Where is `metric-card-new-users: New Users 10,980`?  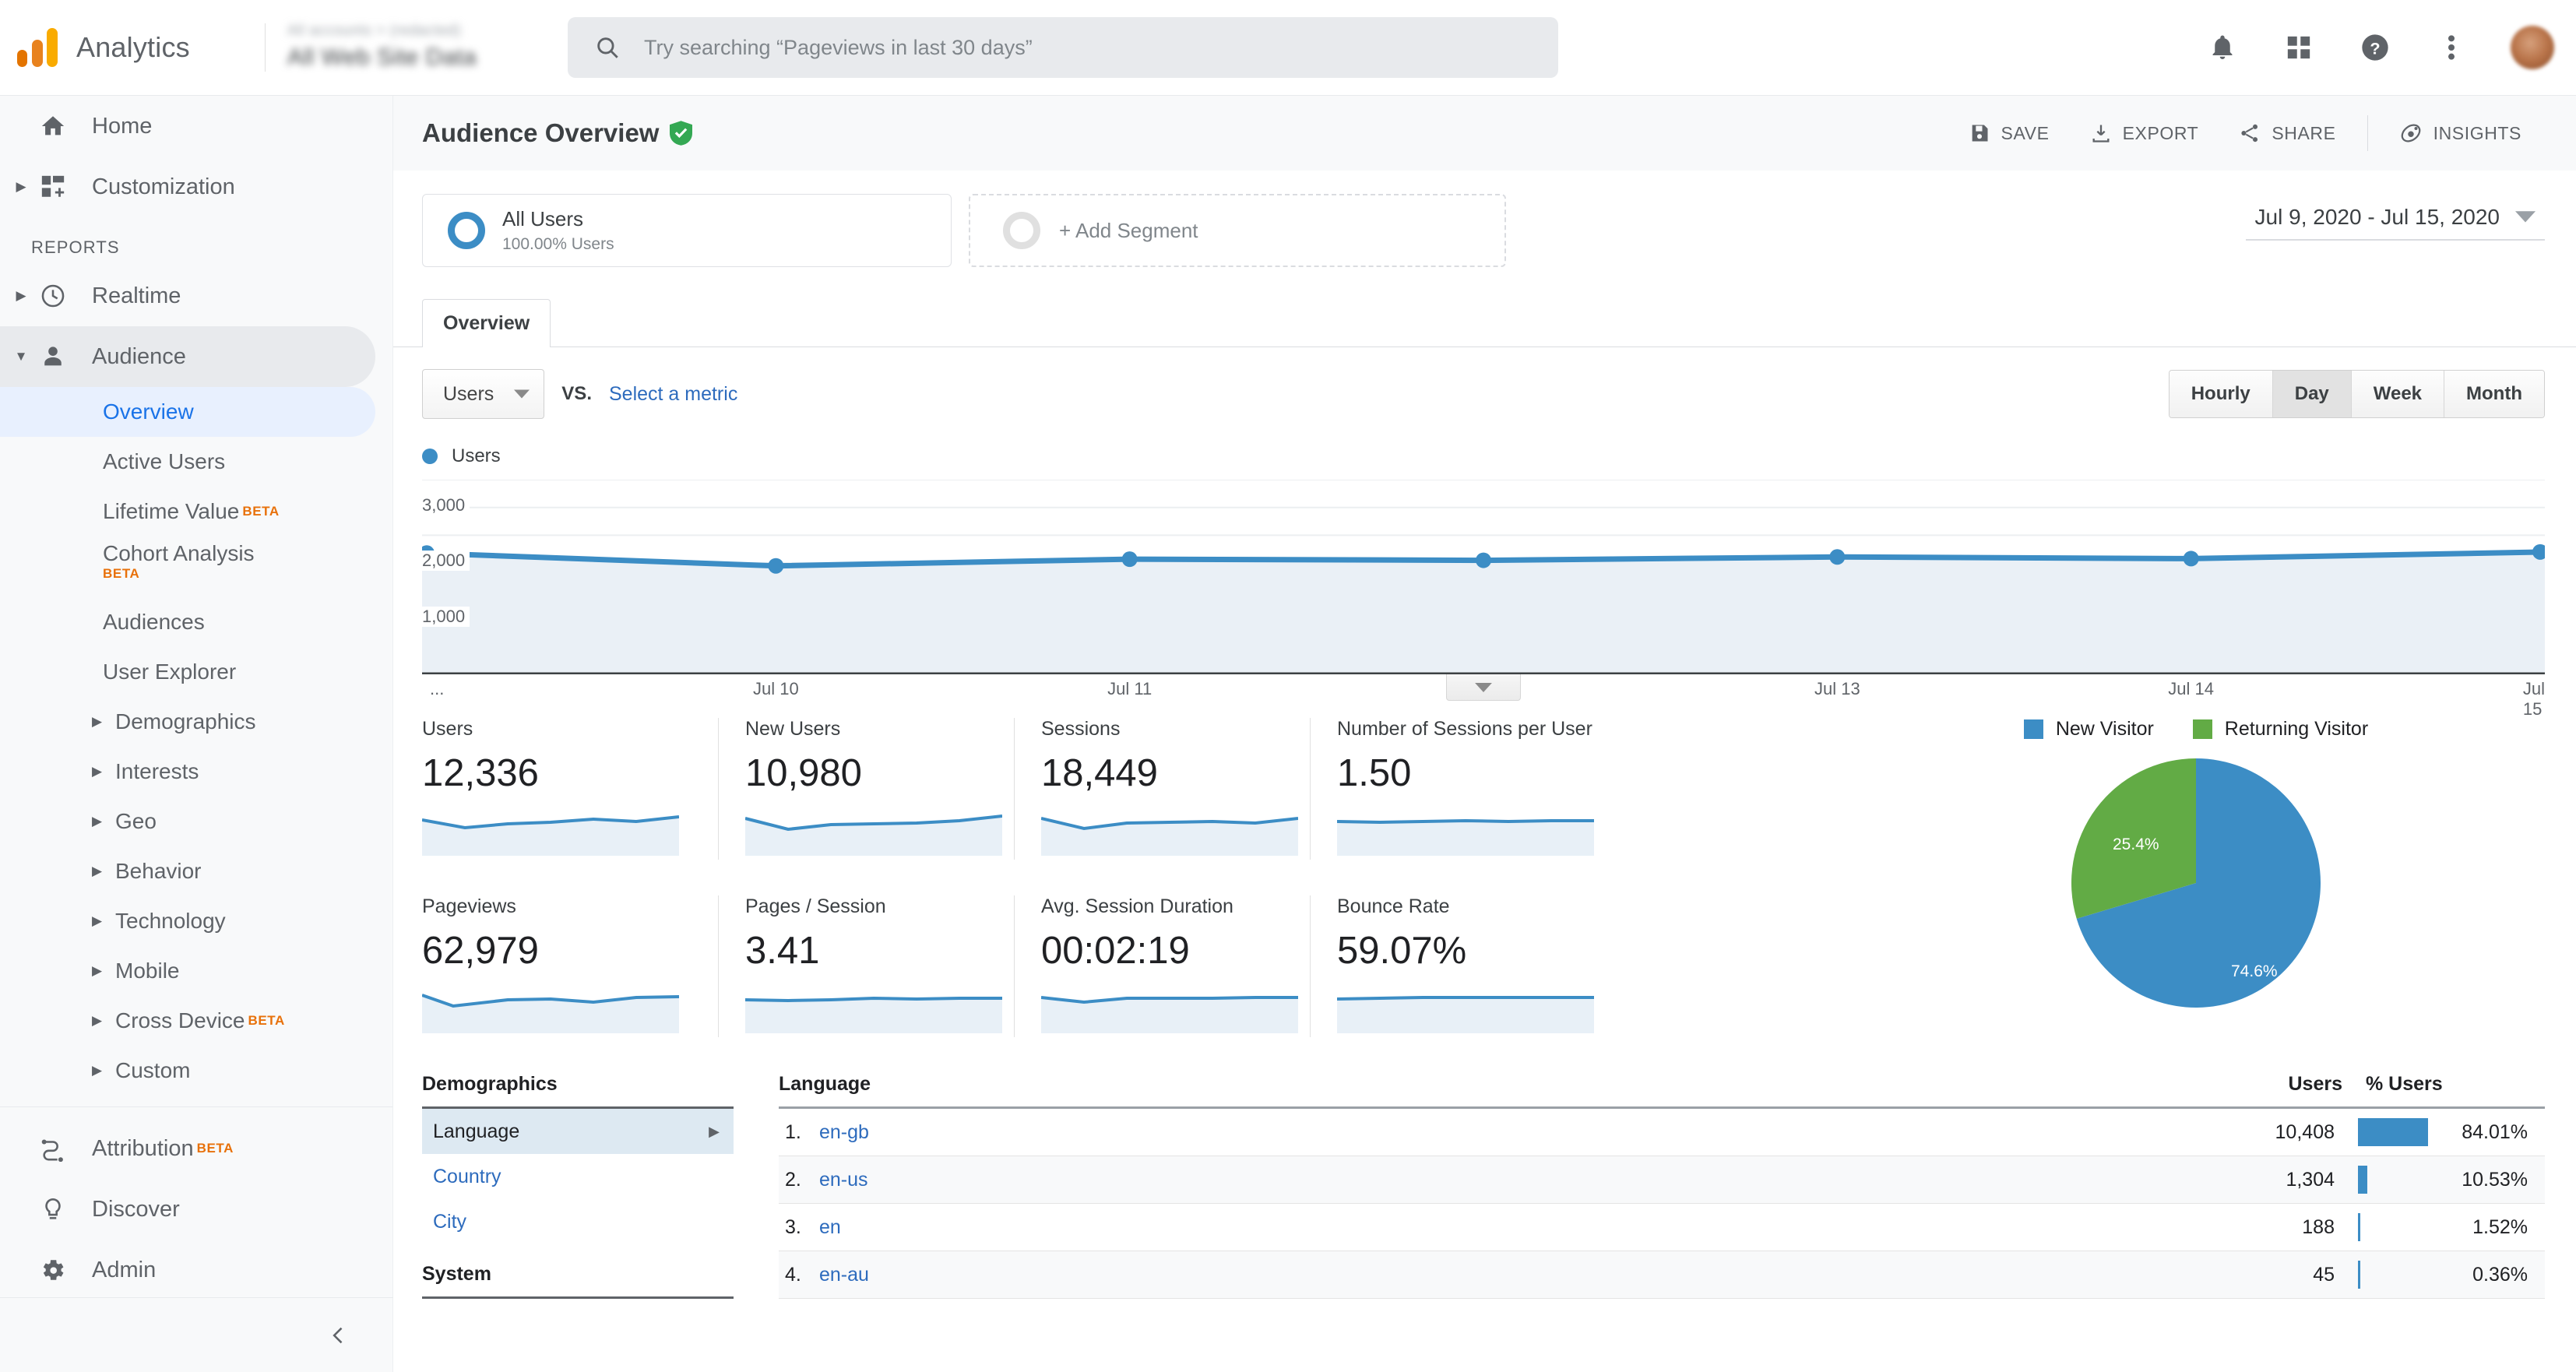
metric-card-new-users: New Users 10,980 is located at coordinates (866, 789).